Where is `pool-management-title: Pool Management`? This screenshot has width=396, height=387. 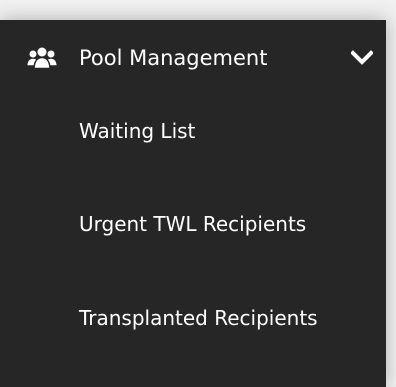 pool-management-title: Pool Management is located at coordinates (173, 58).